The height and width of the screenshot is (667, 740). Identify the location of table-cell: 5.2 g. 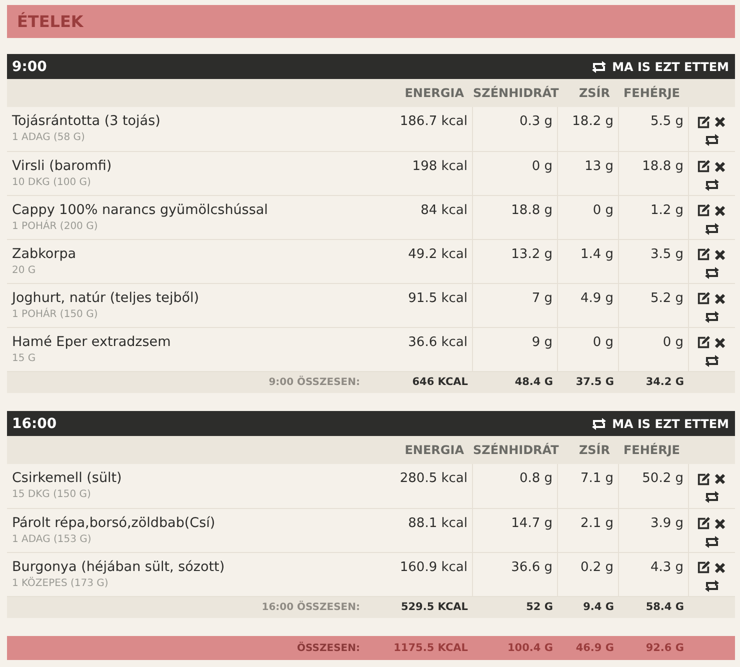
(653, 305).